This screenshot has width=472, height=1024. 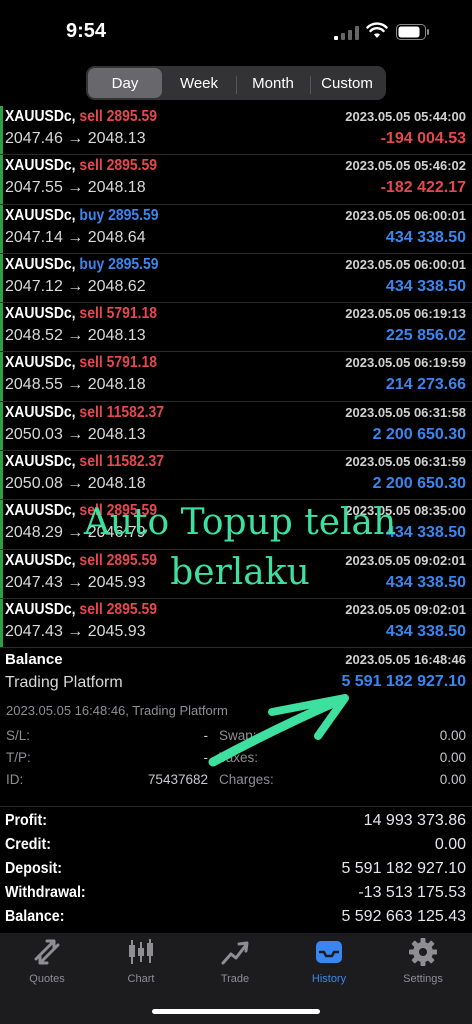 I want to click on summary-profit-label: Profit:, so click(x=26, y=820).